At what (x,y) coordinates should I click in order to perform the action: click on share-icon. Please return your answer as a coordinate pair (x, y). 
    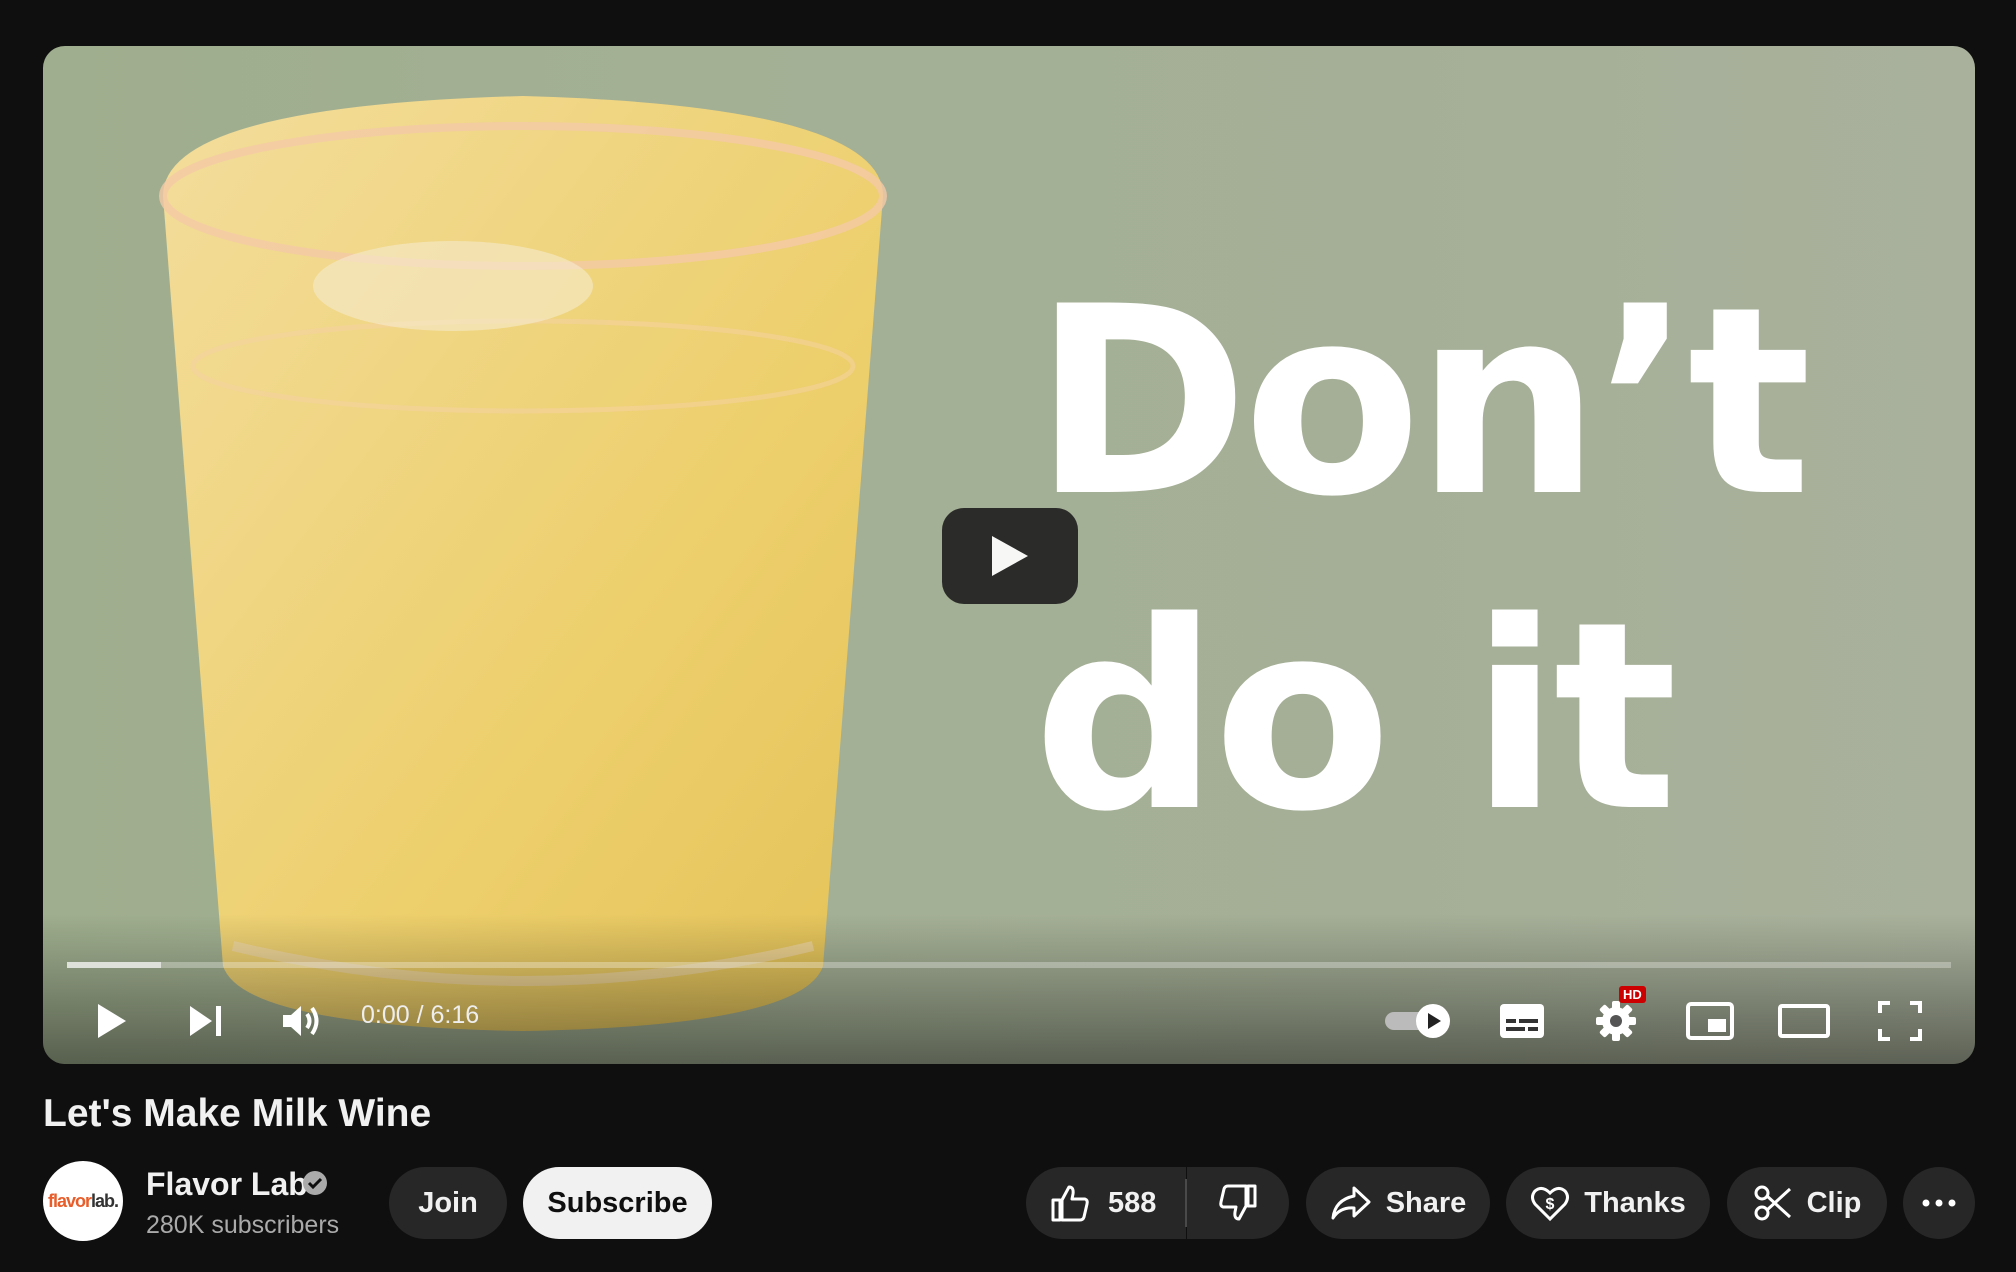
    Looking at the image, I should click on (1351, 1203).